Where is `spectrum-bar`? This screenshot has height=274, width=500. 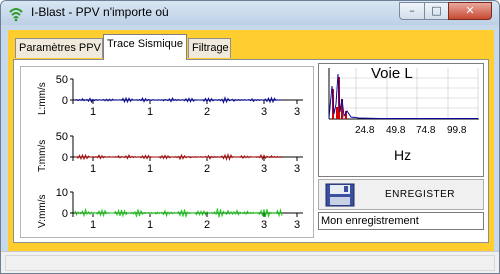 spectrum-bar is located at coordinates (337, 113).